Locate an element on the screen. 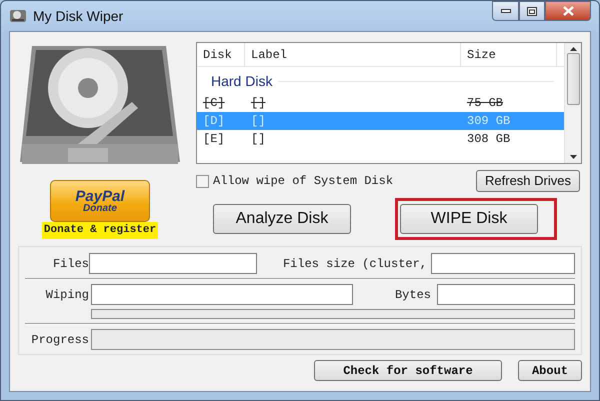  window-title: My Disk Wiper is located at coordinates (78, 16).